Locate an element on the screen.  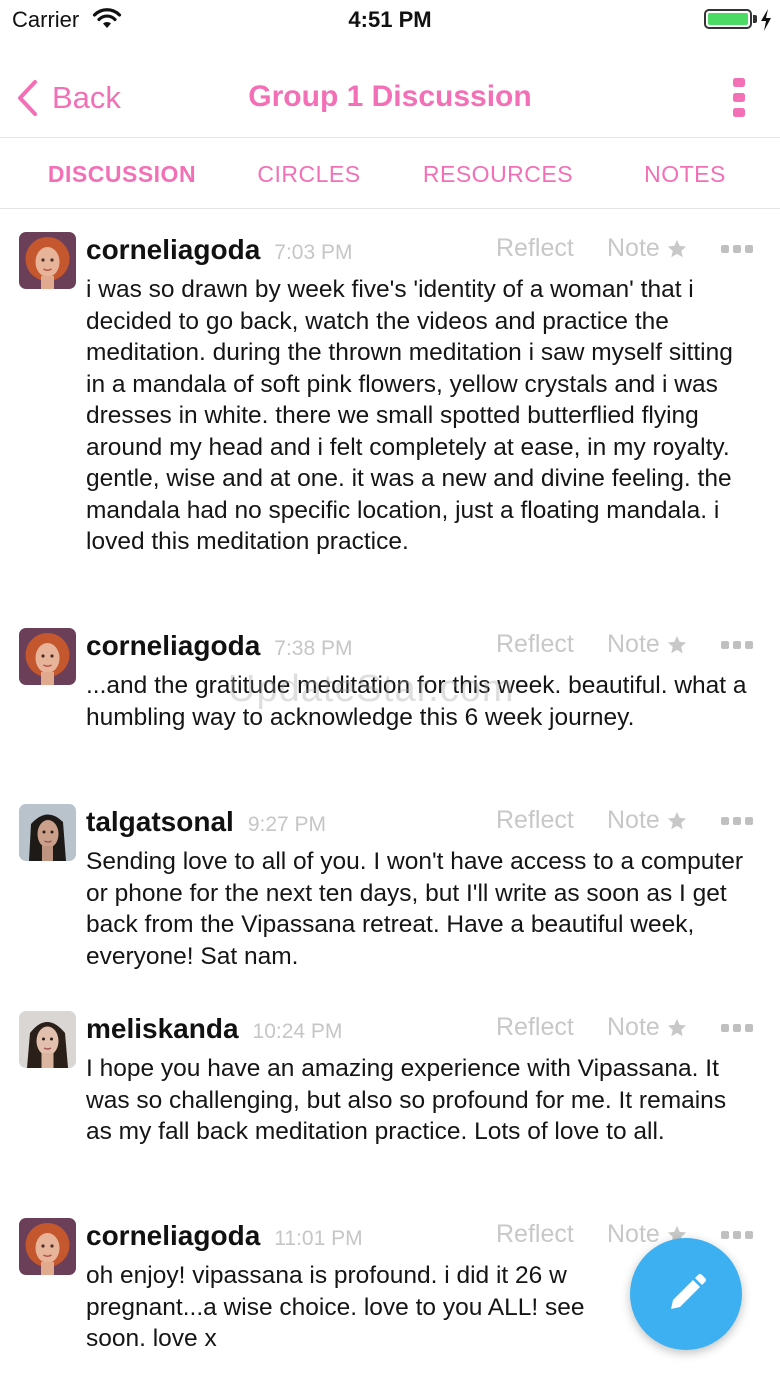
tab-resources: RESOURCES is located at coordinates (498, 174).